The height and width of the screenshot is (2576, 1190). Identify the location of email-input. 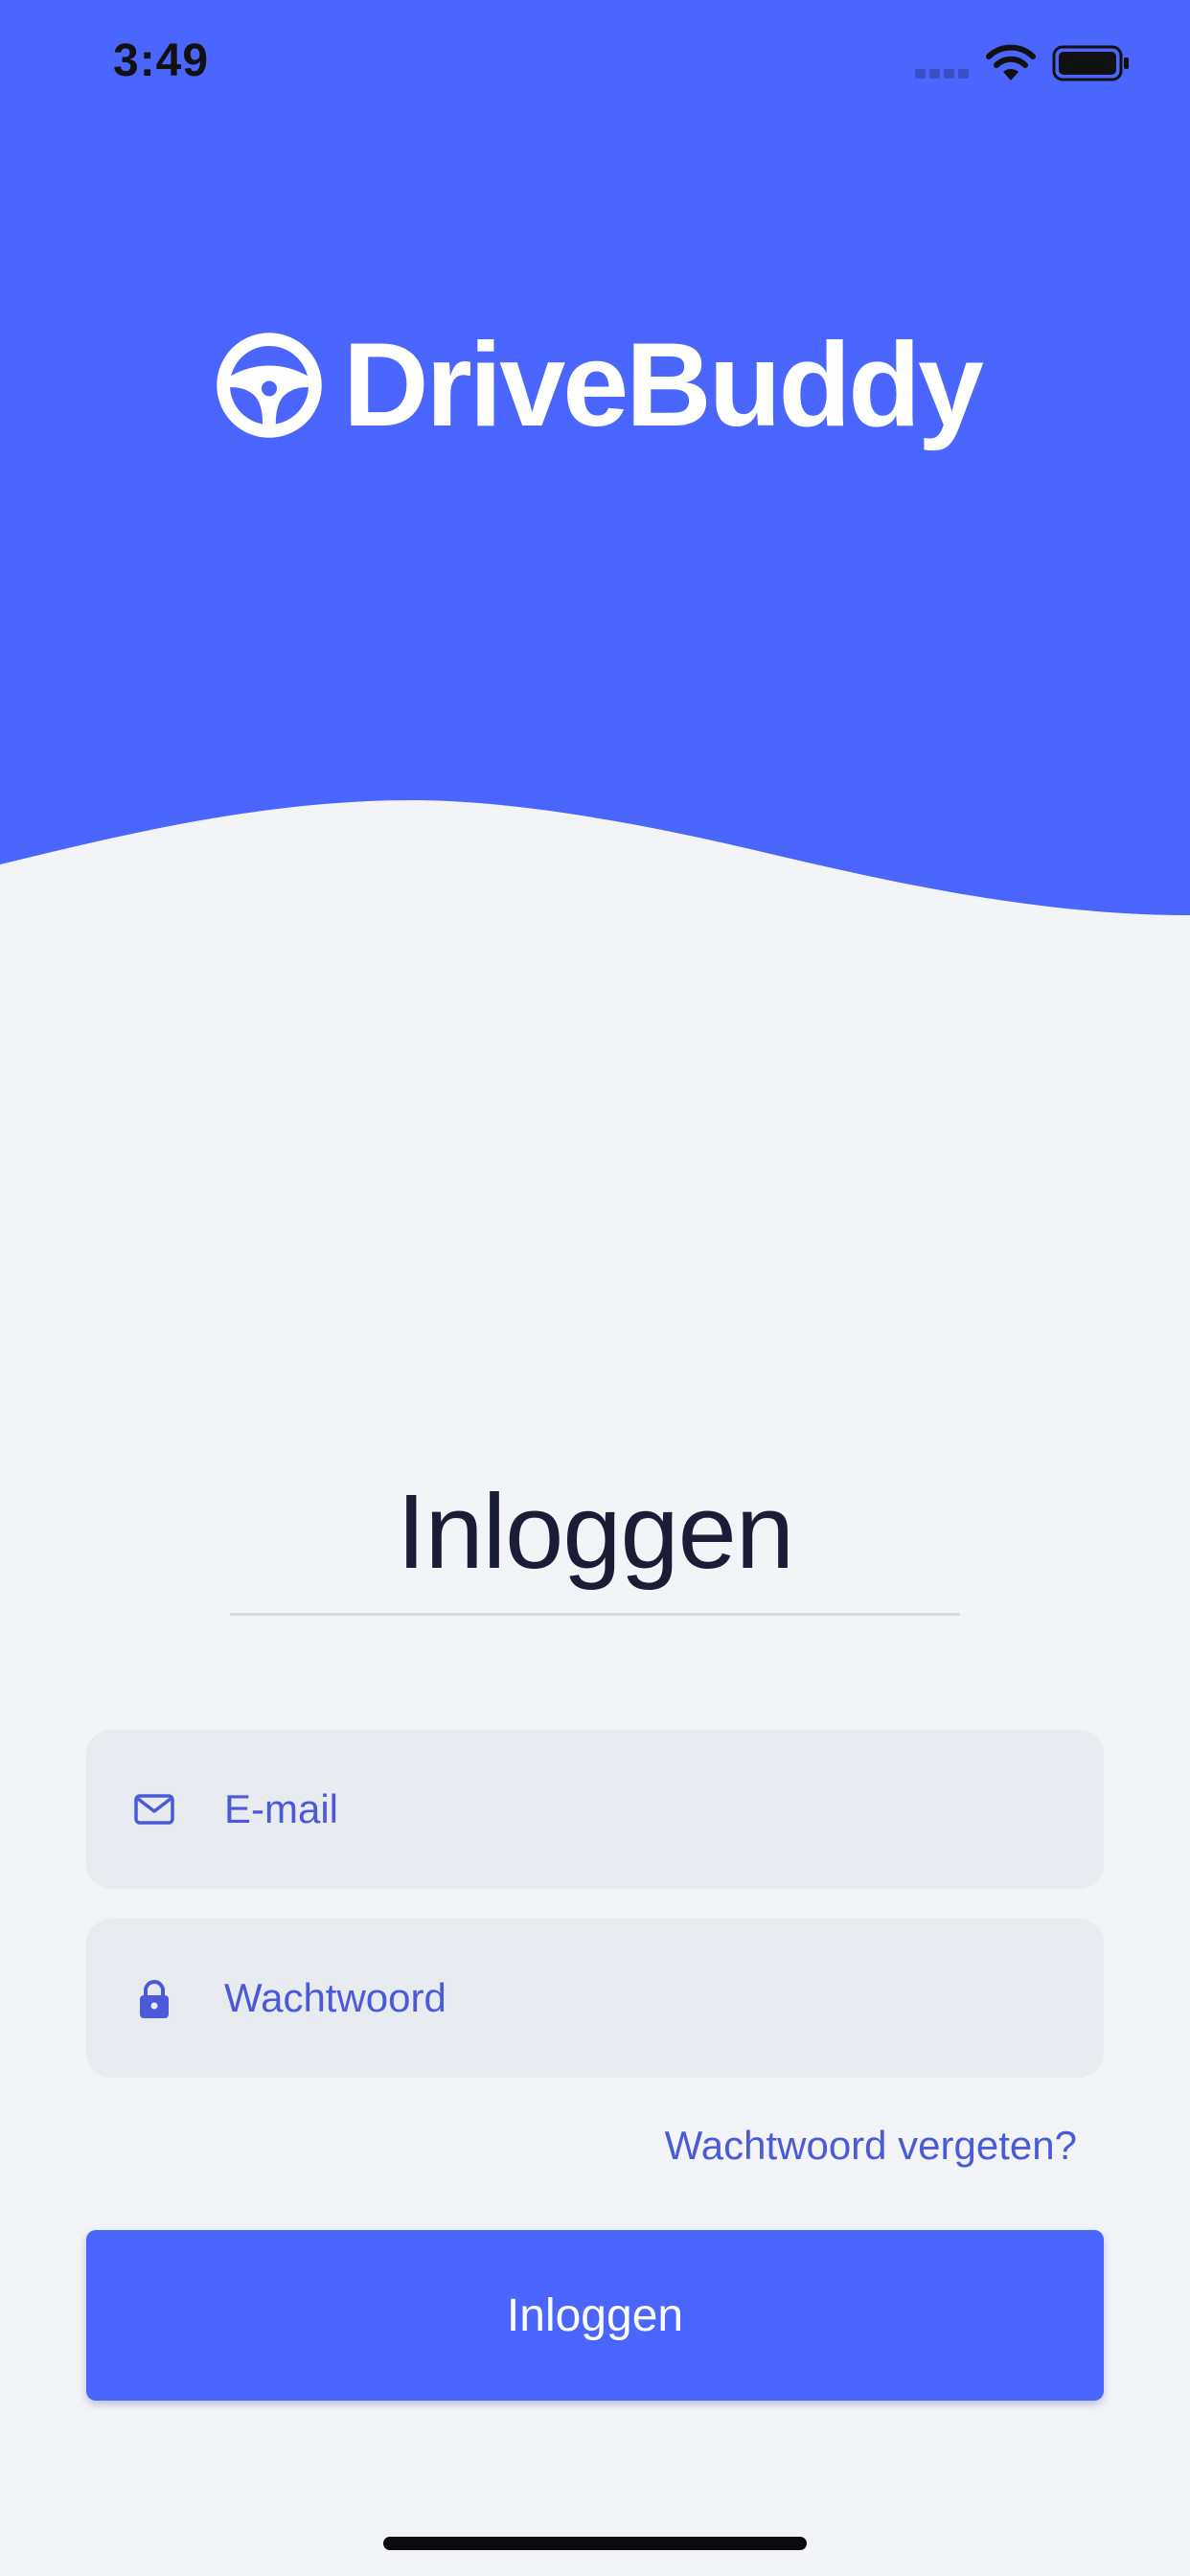
(626, 1809).